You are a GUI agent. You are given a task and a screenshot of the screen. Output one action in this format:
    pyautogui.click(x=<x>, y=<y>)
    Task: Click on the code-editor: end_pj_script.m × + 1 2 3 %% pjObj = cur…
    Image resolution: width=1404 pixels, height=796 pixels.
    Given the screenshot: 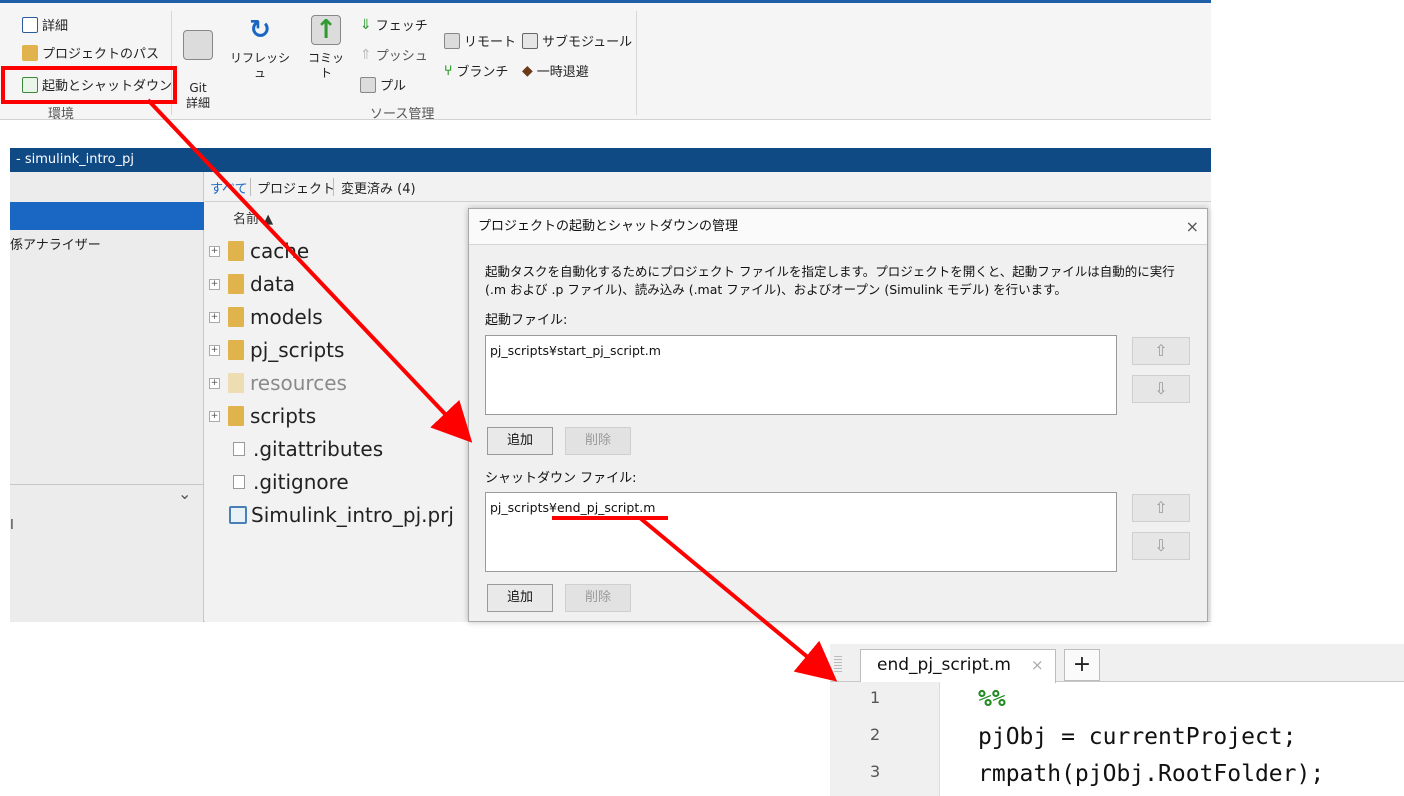 What is the action you would take?
    pyautogui.click(x=1117, y=720)
    